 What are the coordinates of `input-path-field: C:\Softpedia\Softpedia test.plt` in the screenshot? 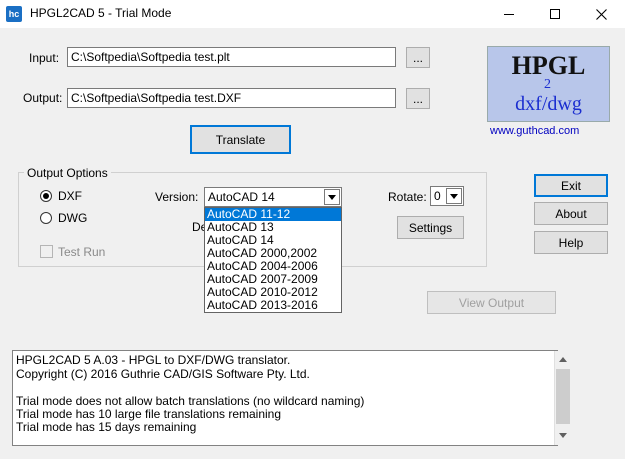 It's located at (231, 57).